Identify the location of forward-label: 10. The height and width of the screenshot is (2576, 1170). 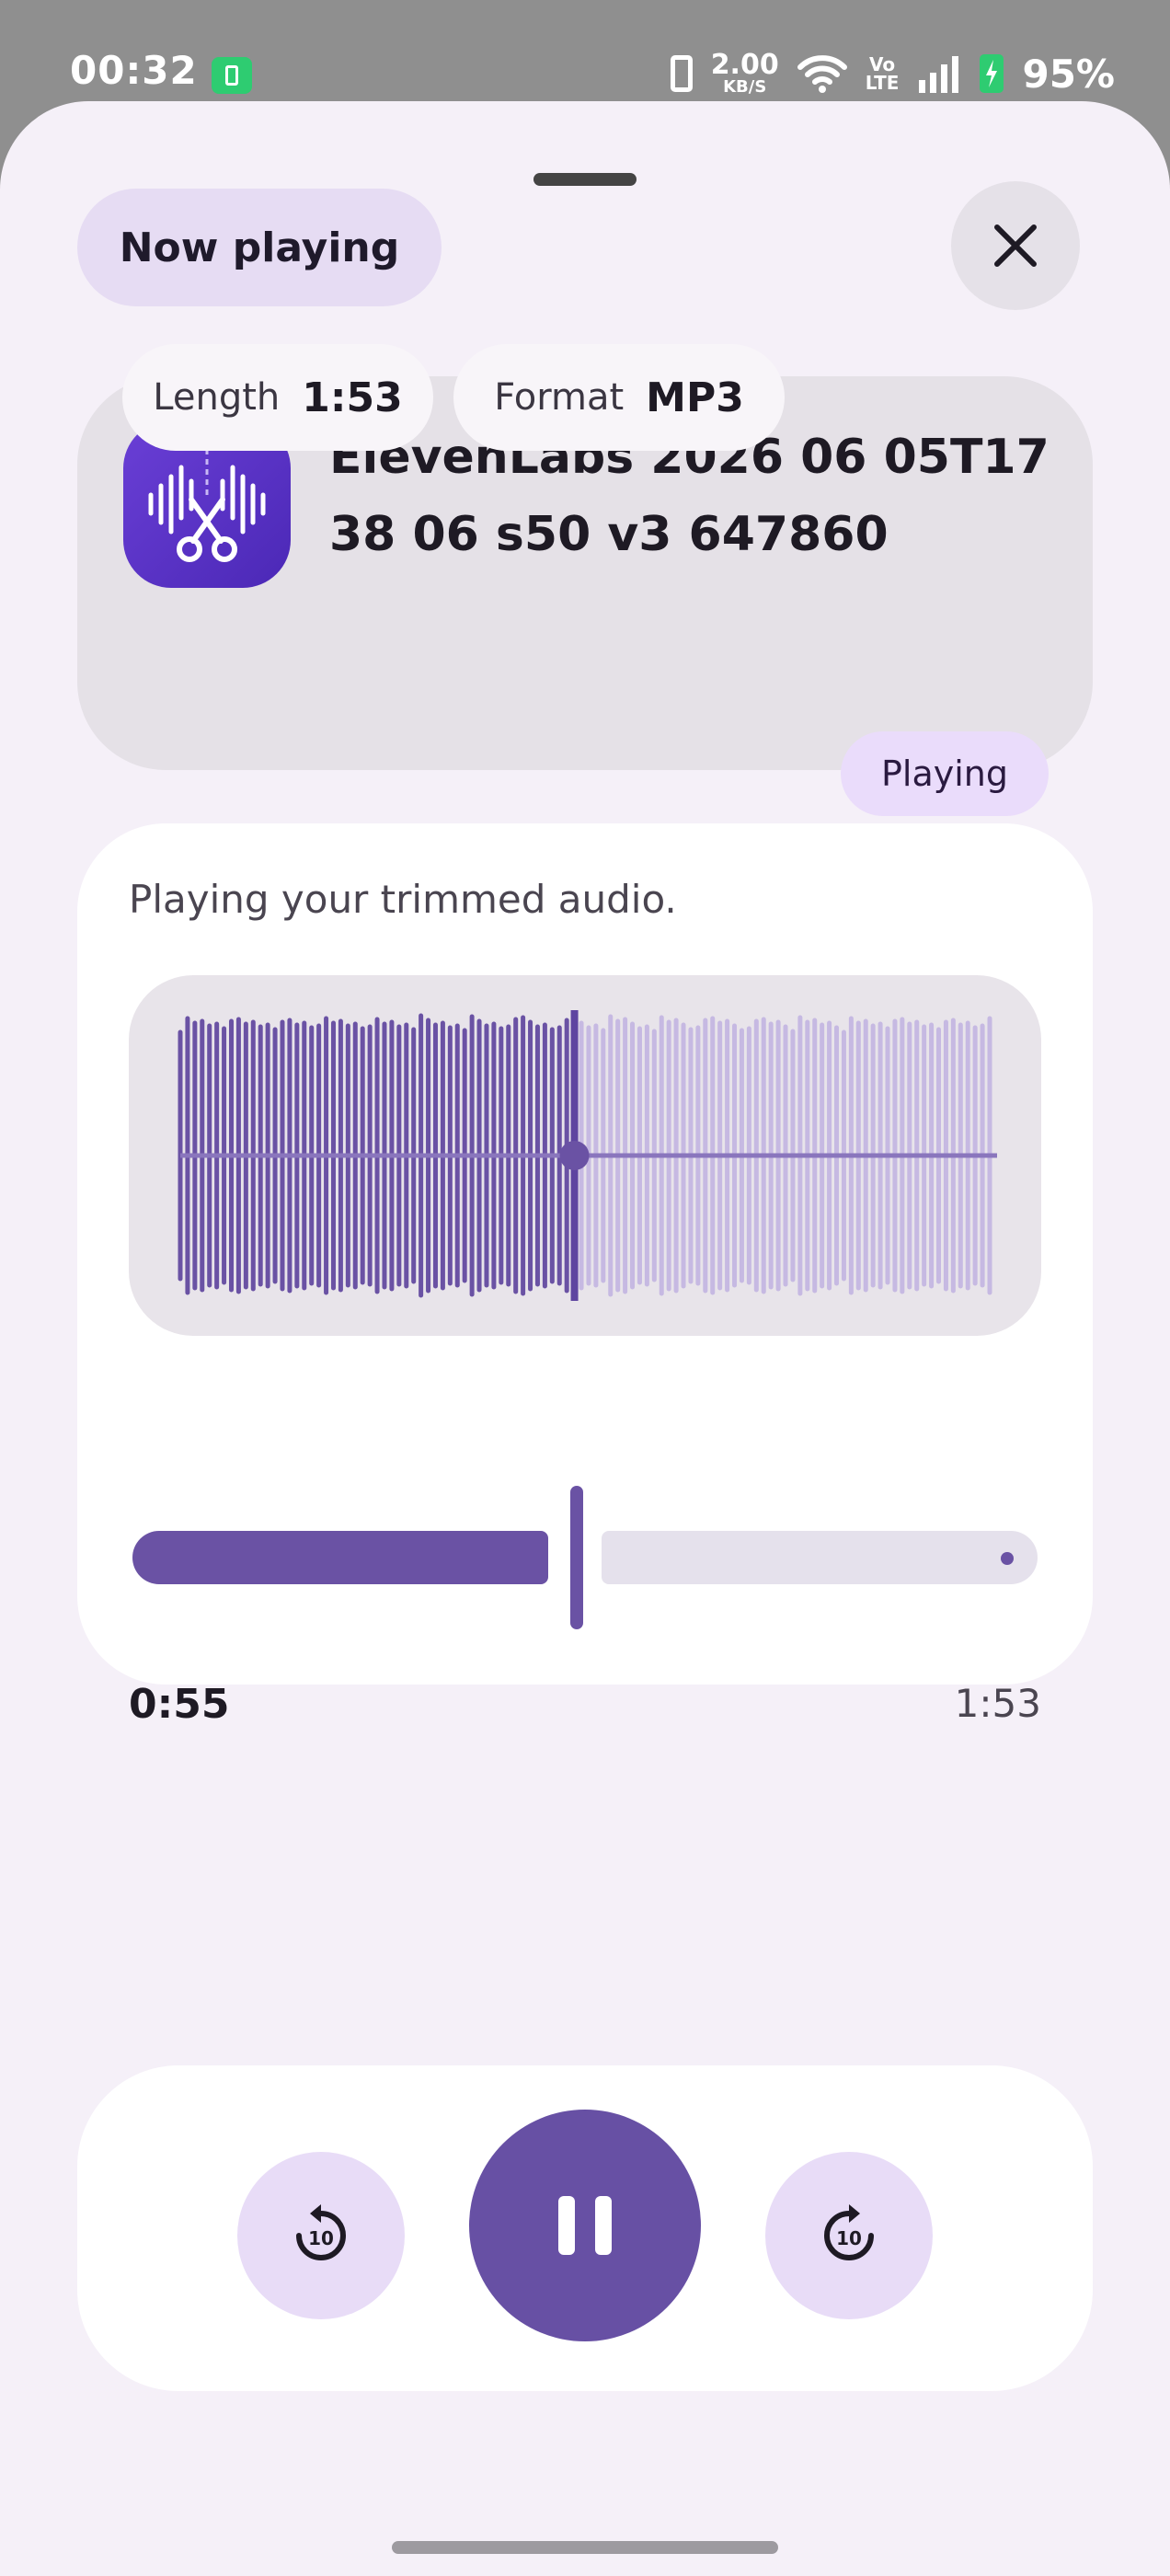
(849, 2238).